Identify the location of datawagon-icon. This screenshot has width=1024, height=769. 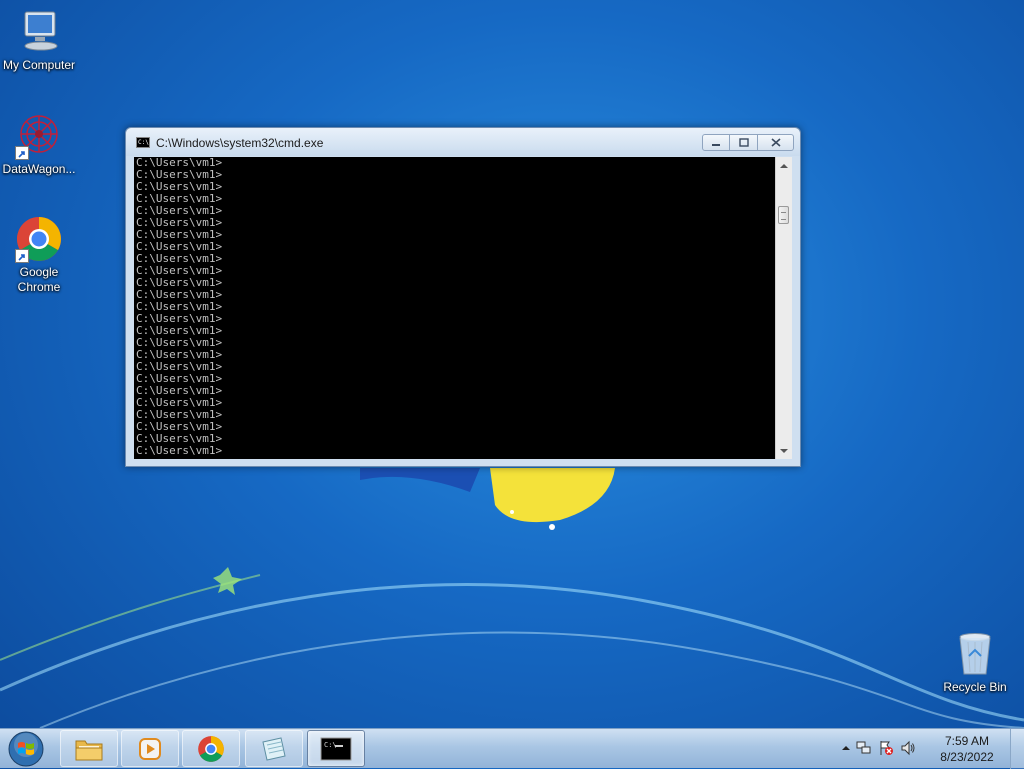
(39, 136).